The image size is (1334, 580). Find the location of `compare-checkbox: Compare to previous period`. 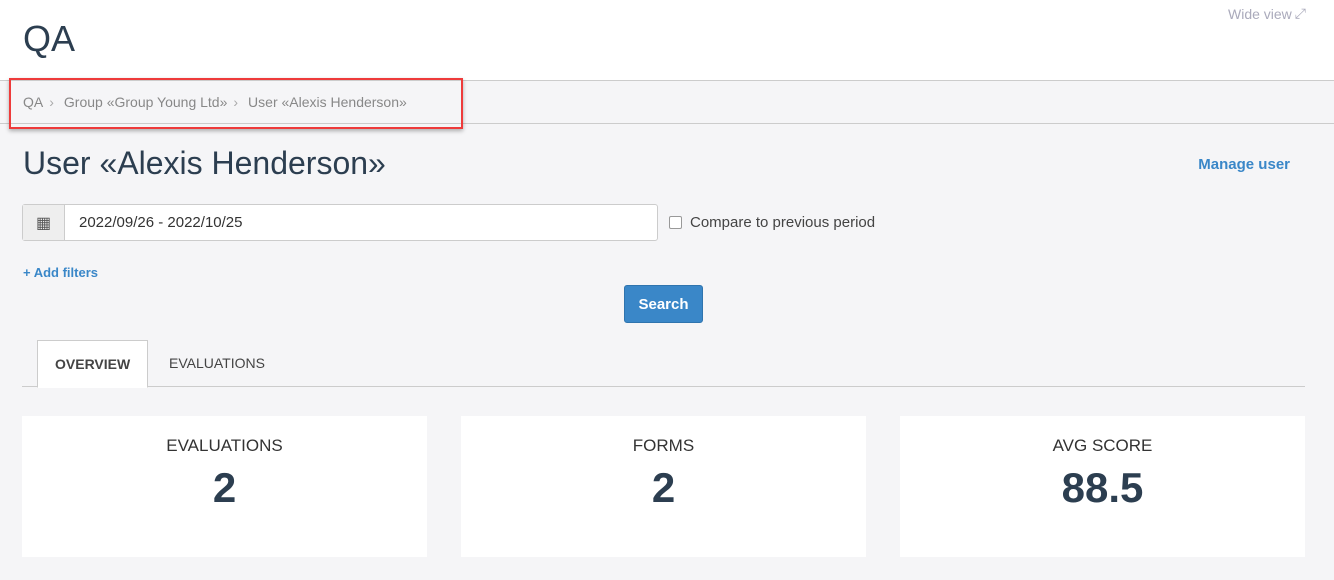

compare-checkbox: Compare to previous period is located at coordinates (772, 222).